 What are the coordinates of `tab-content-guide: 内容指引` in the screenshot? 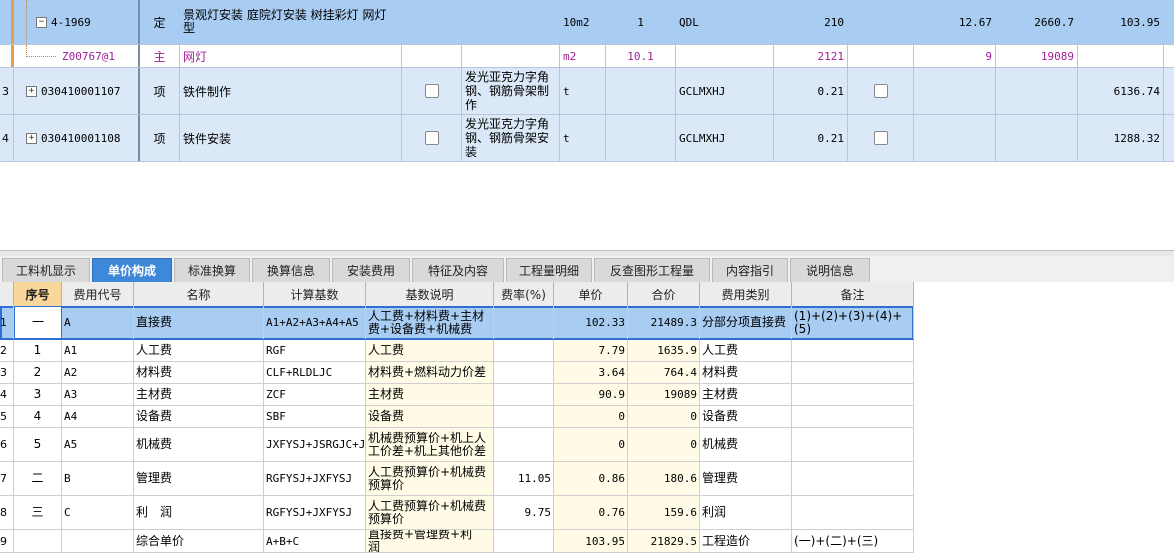 It's located at (750, 270).